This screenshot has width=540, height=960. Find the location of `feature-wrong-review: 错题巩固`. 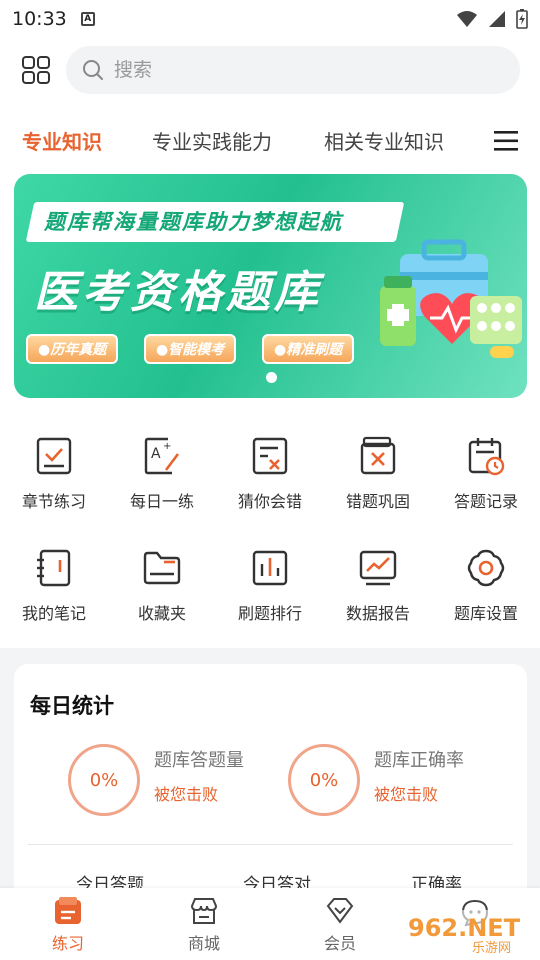

feature-wrong-review: 错题巩固 is located at coordinates (378, 474).